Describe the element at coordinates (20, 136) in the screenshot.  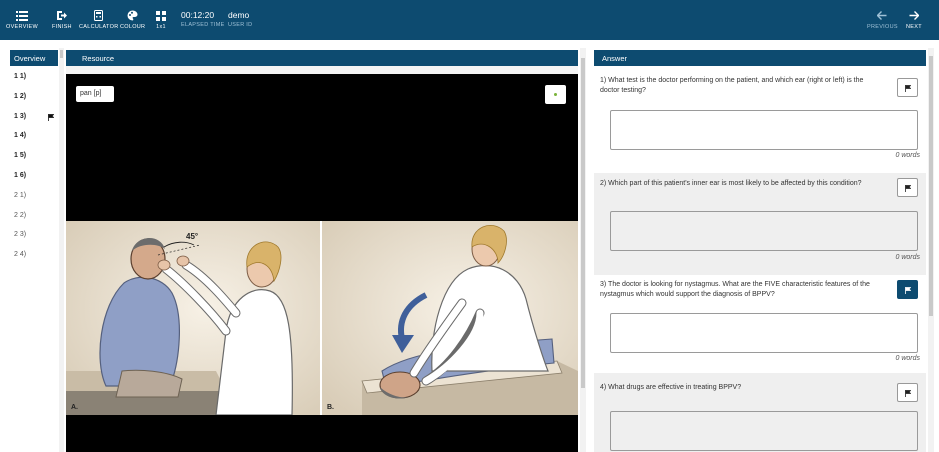
I see `overview-item-label: 1 4)` at that location.